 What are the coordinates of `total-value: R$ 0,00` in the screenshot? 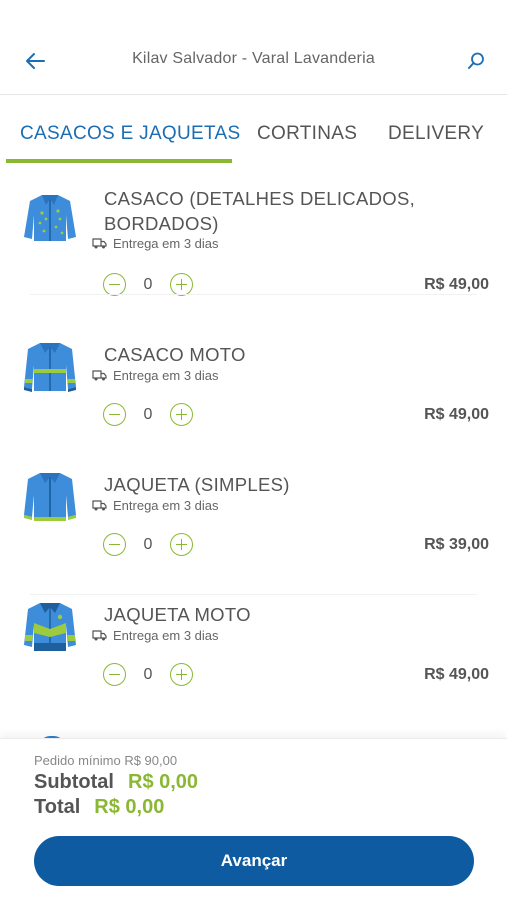 It's located at (129, 807).